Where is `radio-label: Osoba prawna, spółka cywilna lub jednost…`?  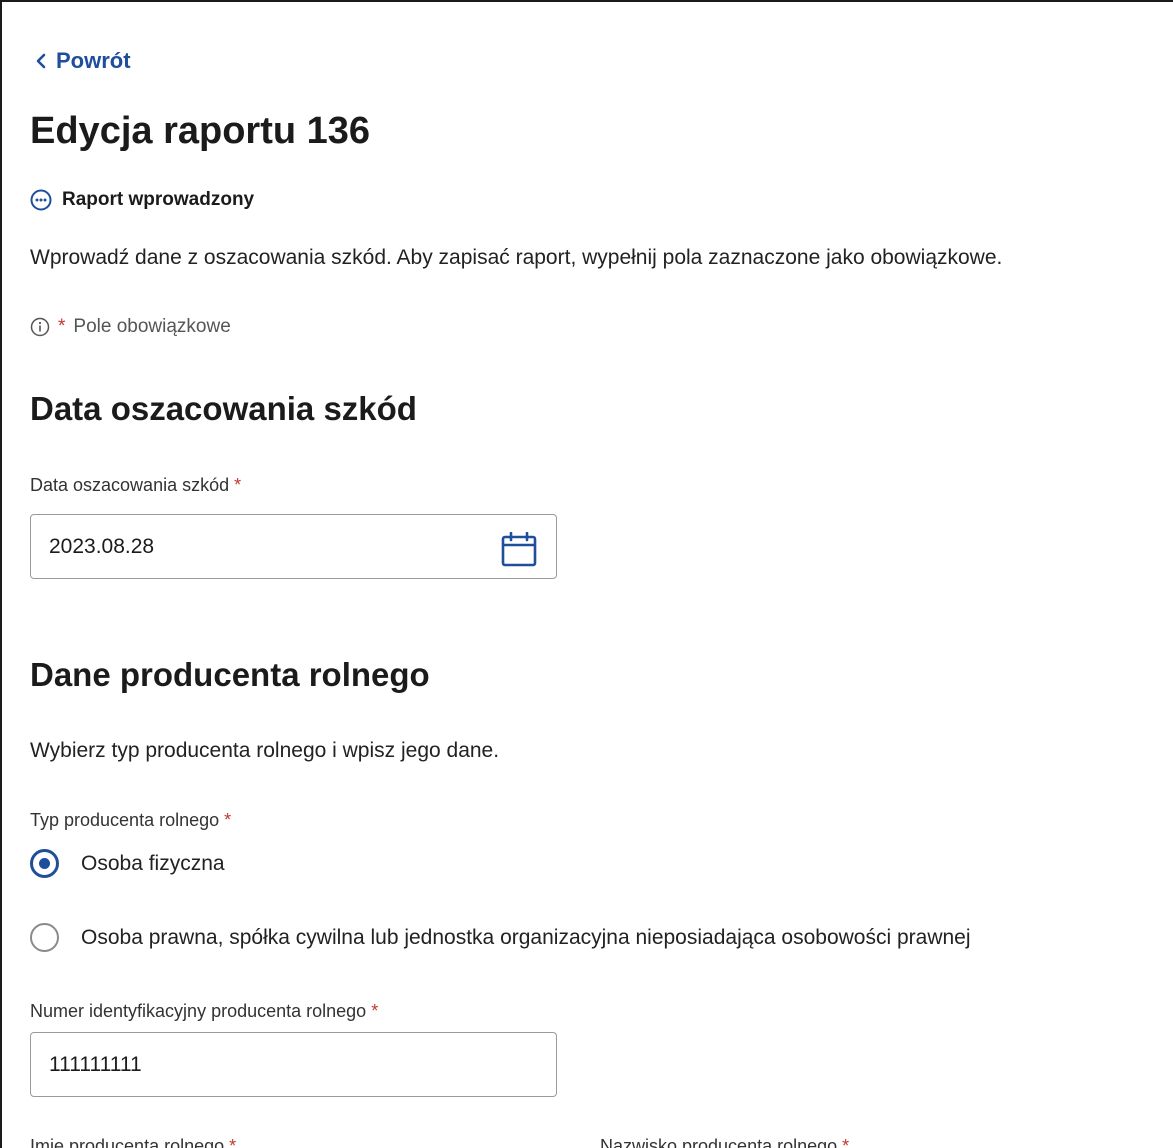 radio-label: Osoba prawna, spółka cywilna lub jednost… is located at coordinates (526, 937).